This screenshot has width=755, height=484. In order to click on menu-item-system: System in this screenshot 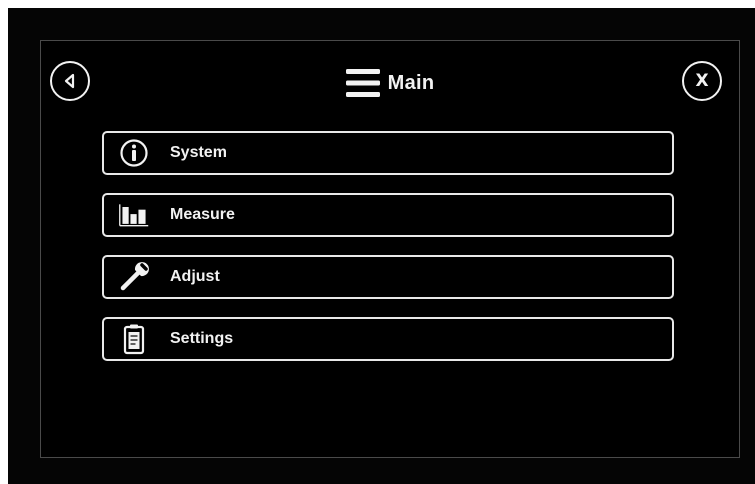, I will do `click(388, 153)`.